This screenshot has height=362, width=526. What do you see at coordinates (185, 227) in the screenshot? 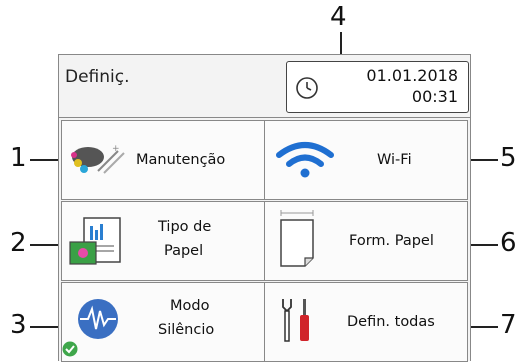
I see `tile-paper-type-line1: Tipo de` at bounding box center [185, 227].